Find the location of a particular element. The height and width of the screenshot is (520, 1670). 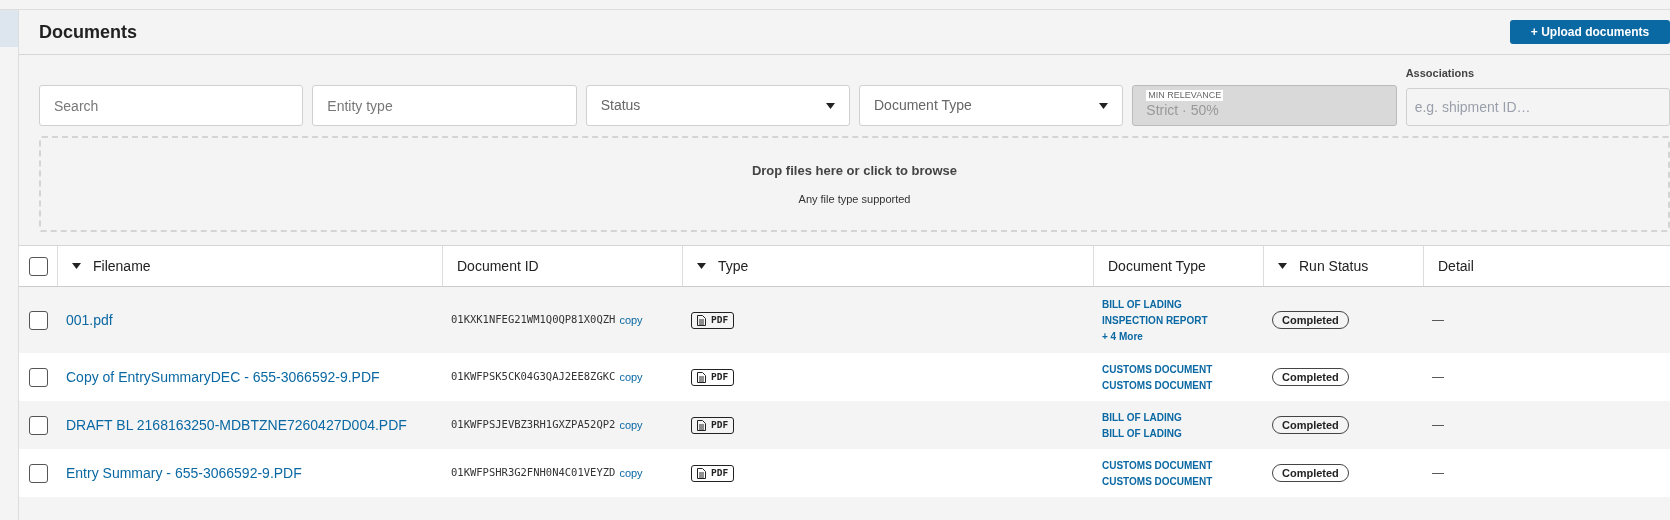

field-label: Associations is located at coordinates (1440, 73).